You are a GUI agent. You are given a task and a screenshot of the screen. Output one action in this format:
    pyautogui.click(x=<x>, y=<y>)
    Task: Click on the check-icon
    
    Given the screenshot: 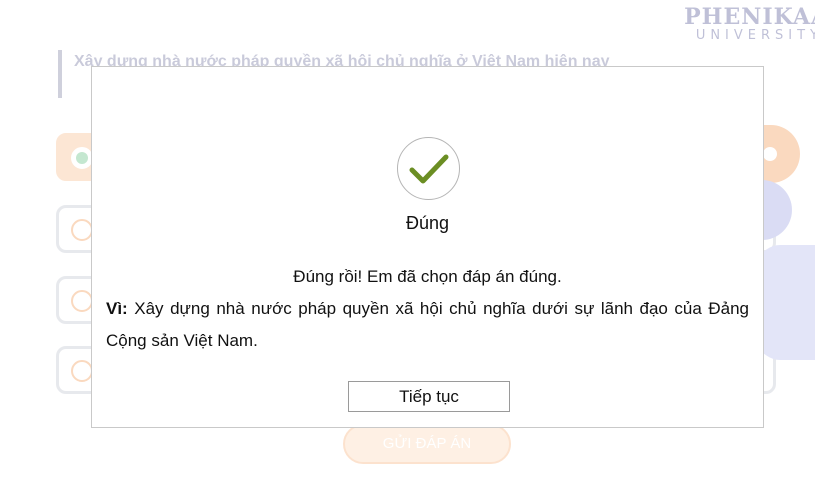 What is the action you would take?
    pyautogui.click(x=428, y=168)
    